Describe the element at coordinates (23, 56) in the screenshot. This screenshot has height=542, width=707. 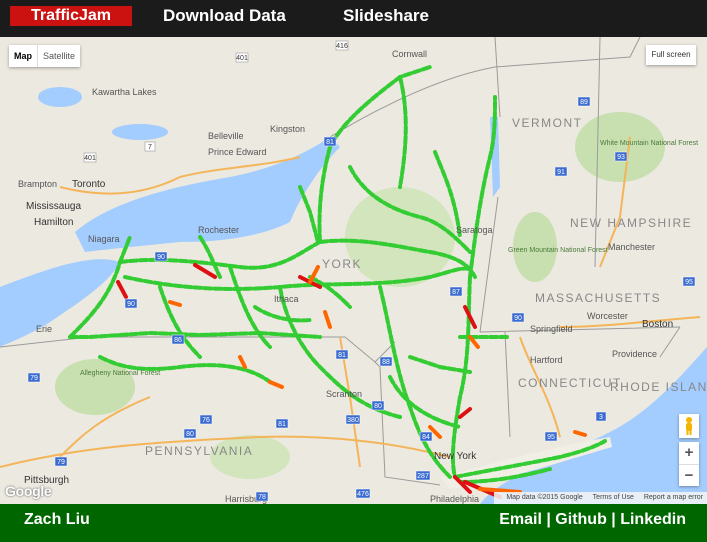
I see `map-view-button: Map` at that location.